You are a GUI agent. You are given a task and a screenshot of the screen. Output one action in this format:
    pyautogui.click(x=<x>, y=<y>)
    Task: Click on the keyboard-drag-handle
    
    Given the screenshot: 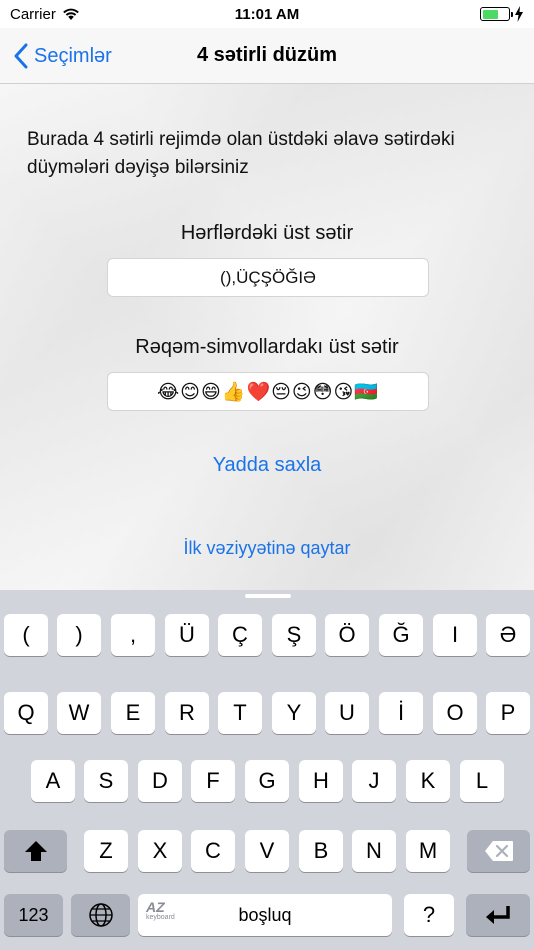 What is the action you would take?
    pyautogui.click(x=268, y=596)
    